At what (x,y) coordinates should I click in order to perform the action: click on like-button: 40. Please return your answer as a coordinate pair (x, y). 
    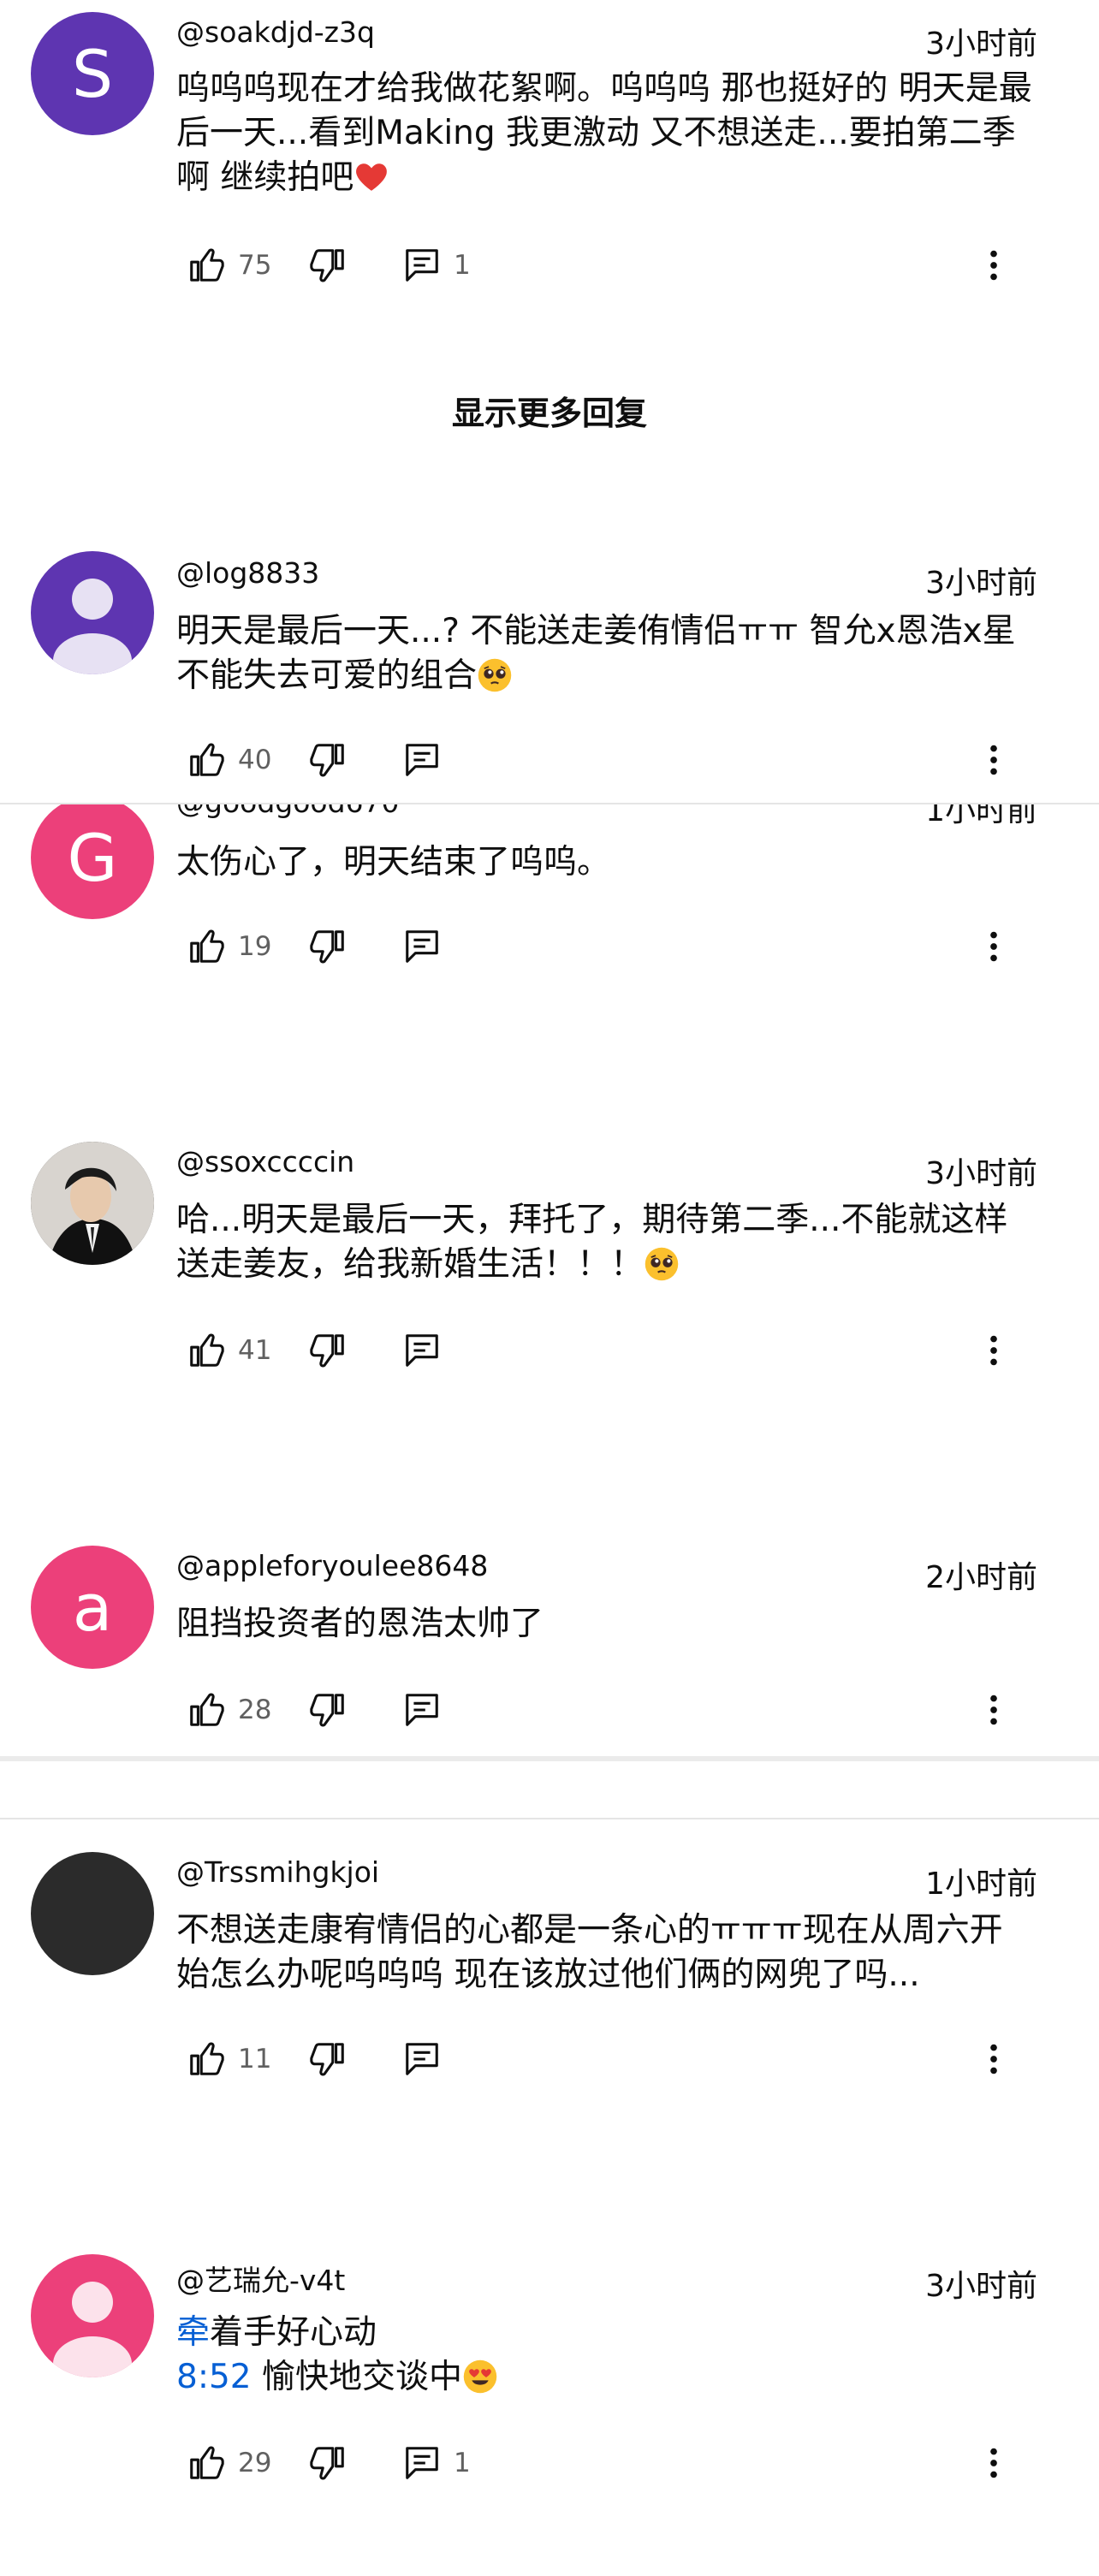
    Looking at the image, I should click on (229, 760).